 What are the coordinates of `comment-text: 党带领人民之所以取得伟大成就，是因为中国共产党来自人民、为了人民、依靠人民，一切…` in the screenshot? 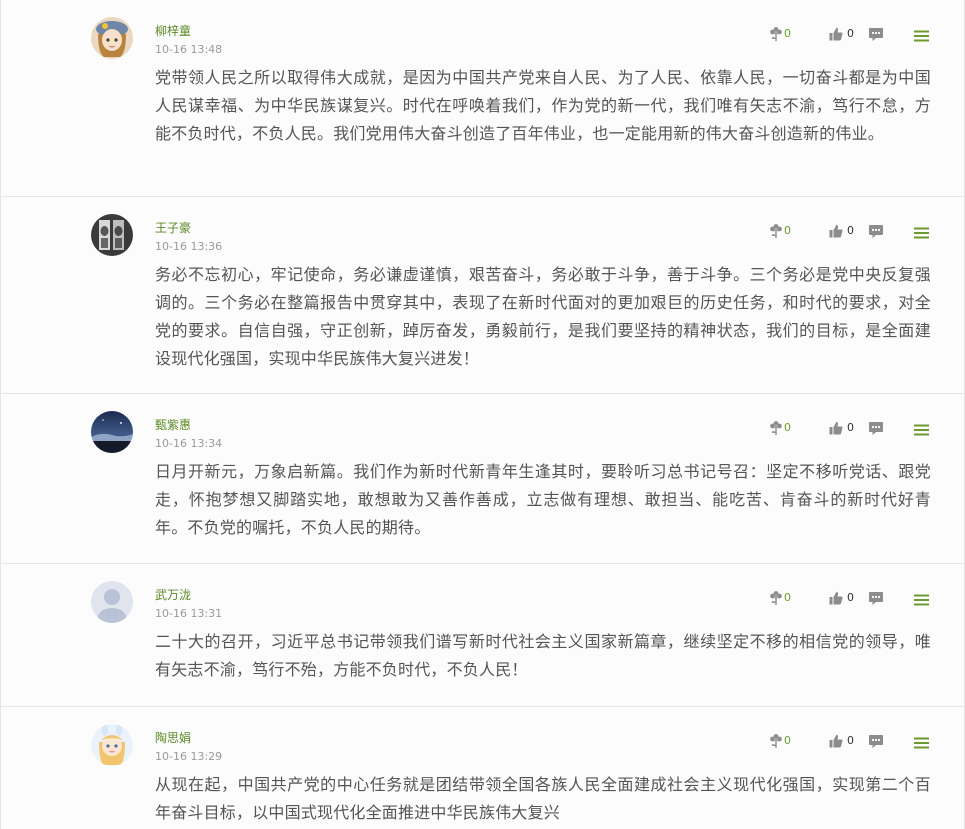 It's located at (543, 105).